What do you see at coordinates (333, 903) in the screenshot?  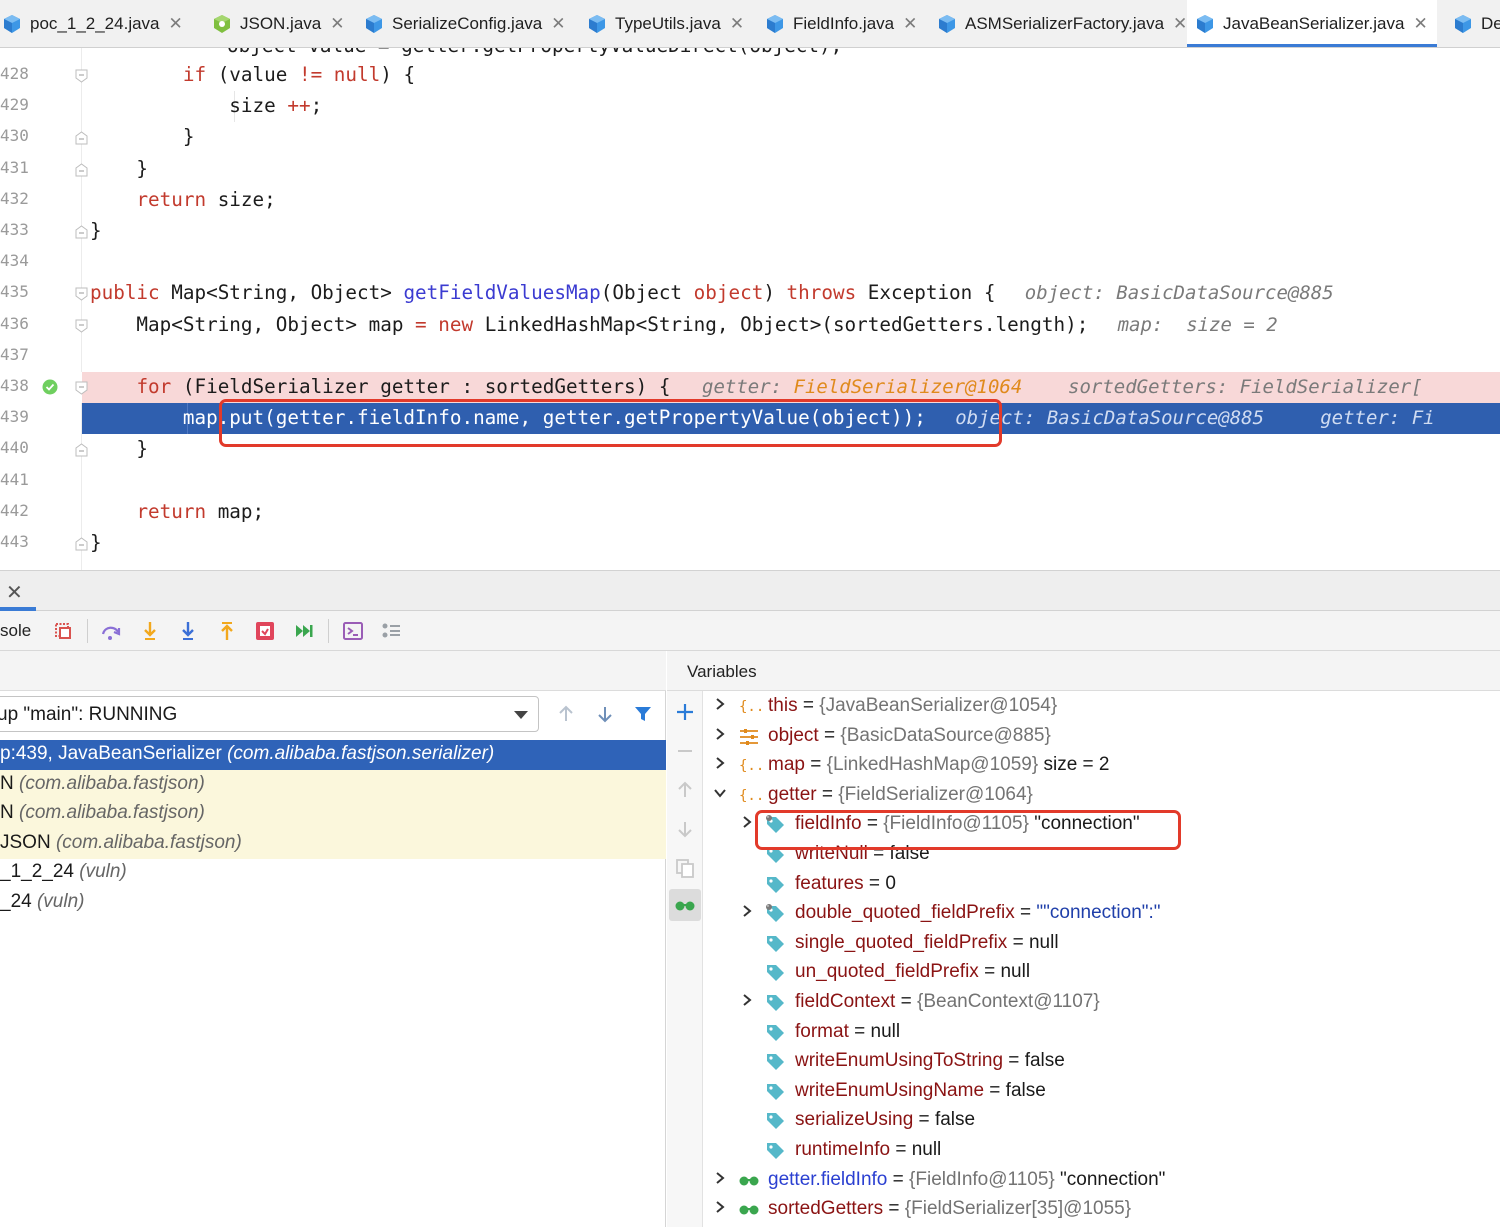 I see `stack-frame: _24 (vuln)` at bounding box center [333, 903].